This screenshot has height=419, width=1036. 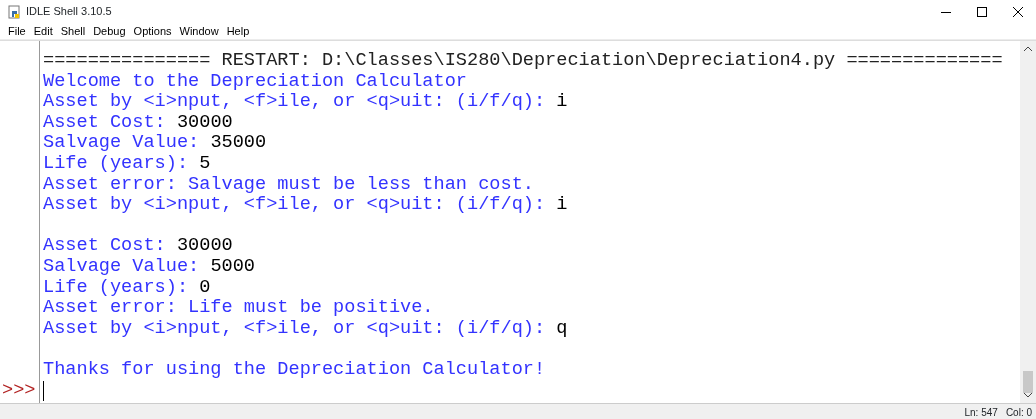 What do you see at coordinates (305, 328) in the screenshot?
I see `shell-output-line: Asset by <i>nput, <f>ile, or <q>uit: (i/f/q): q` at bounding box center [305, 328].